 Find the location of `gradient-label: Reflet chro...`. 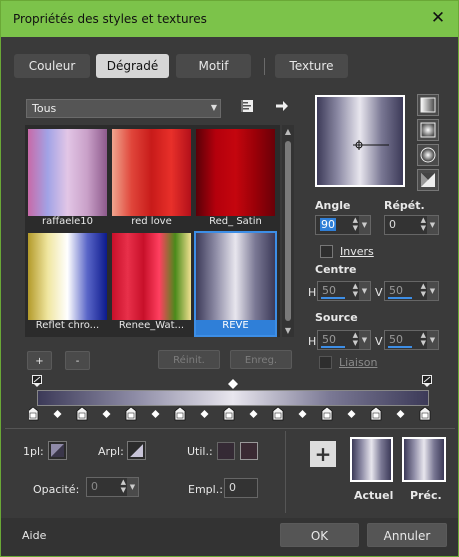

gradient-label: Reflet chro... is located at coordinates (67, 325).